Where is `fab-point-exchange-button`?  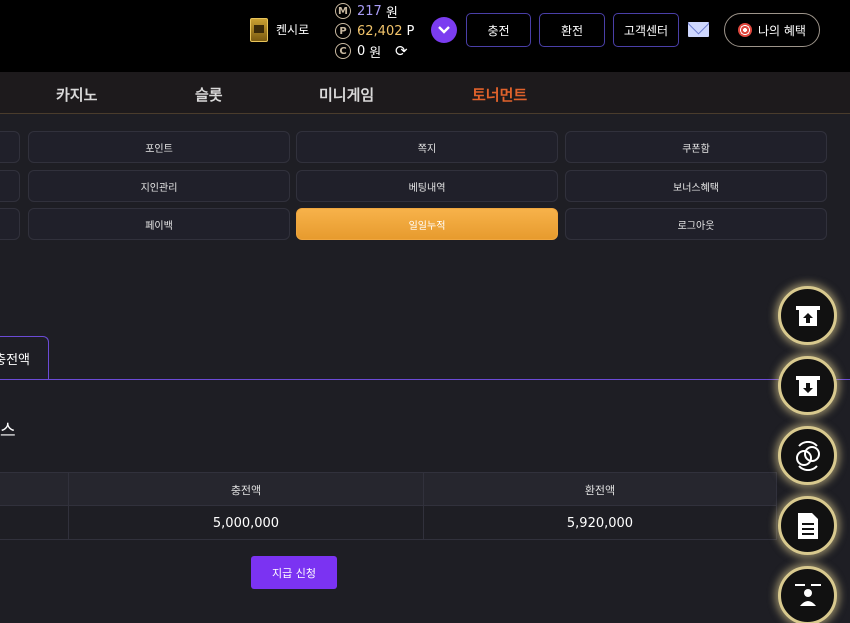
fab-point-exchange-button is located at coordinates (807, 455).